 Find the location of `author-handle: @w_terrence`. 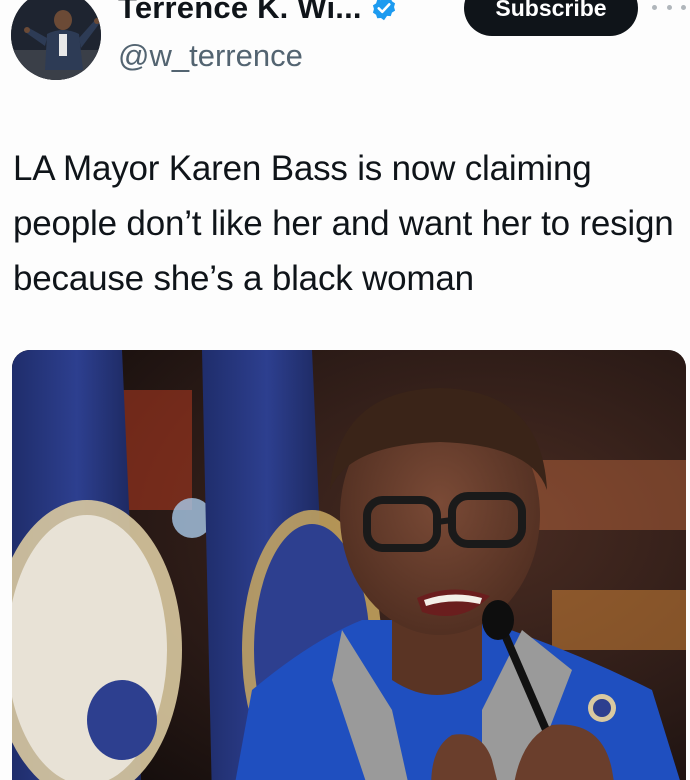

author-handle: @w_terrence is located at coordinates (210, 56).